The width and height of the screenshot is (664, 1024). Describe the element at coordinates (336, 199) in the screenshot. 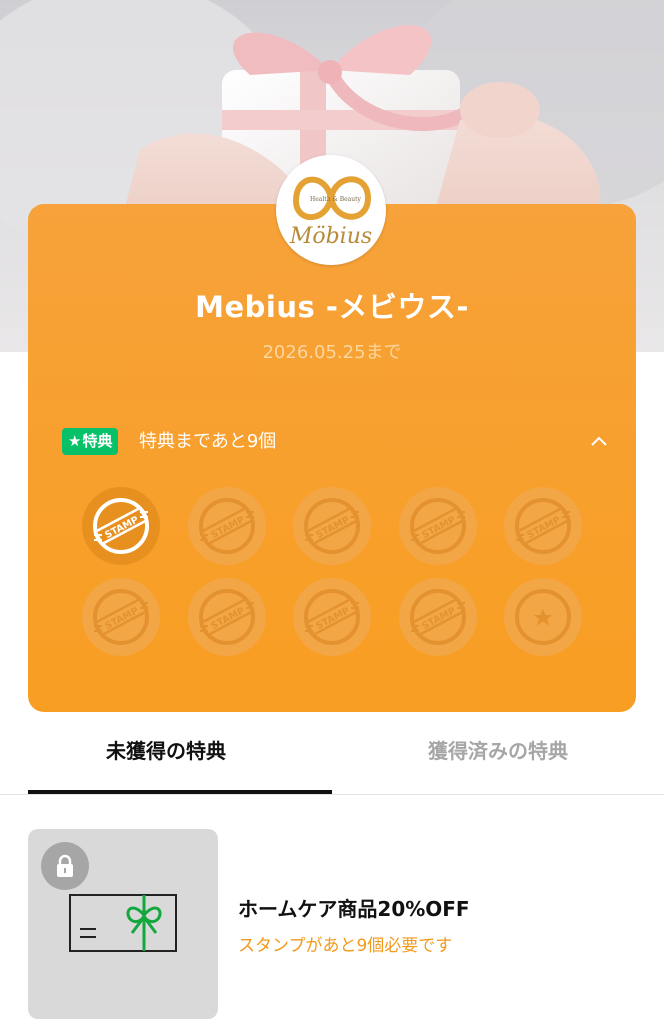

I see `svg-text: Health & Beauty` at that location.